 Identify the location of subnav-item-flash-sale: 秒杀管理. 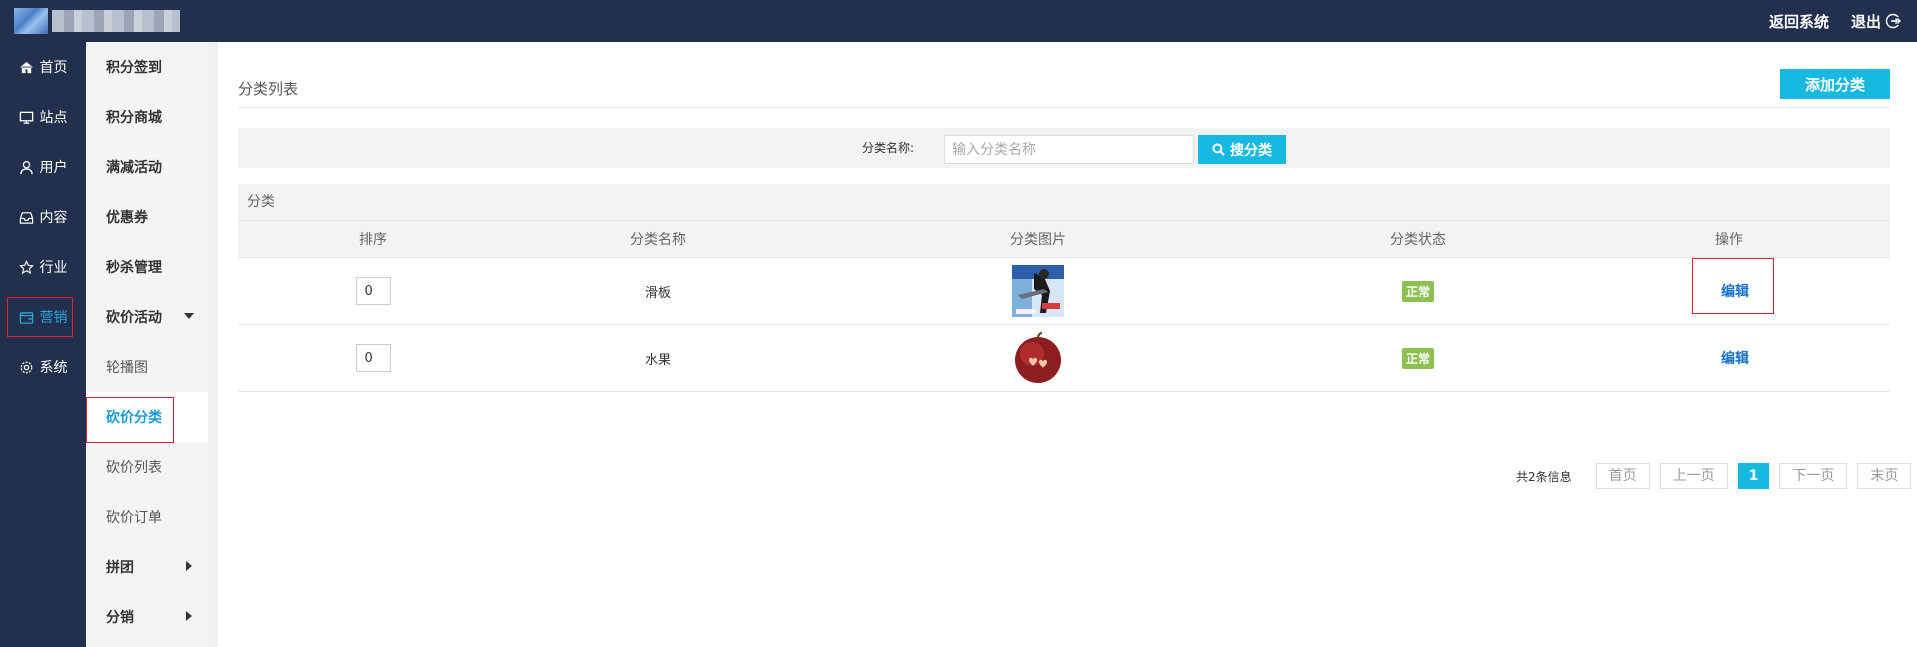
(147, 267).